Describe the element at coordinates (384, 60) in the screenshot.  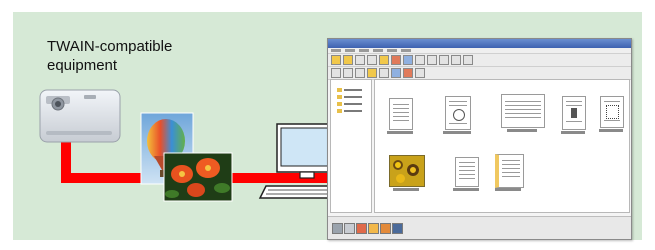
I see `star-icon` at that location.